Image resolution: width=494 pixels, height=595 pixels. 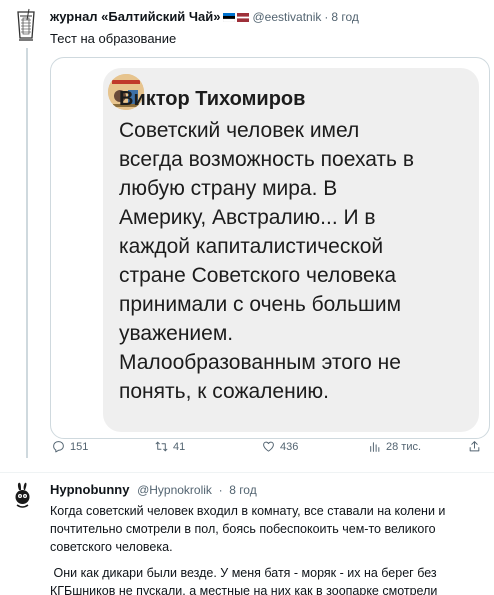 I want to click on views-button: 28 тис., so click(x=394, y=446).